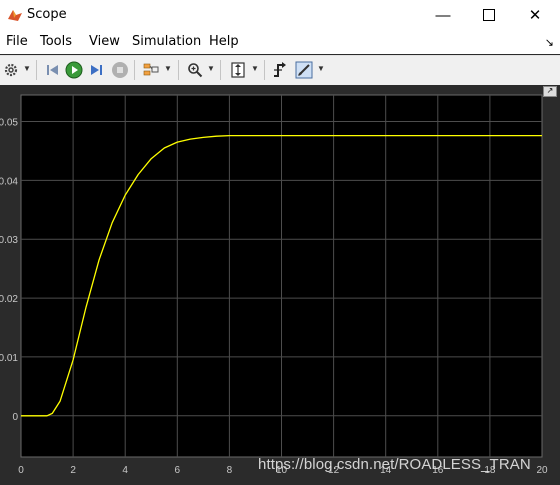 This screenshot has height=485, width=560. I want to click on x-tick-label: 6, so click(178, 470).